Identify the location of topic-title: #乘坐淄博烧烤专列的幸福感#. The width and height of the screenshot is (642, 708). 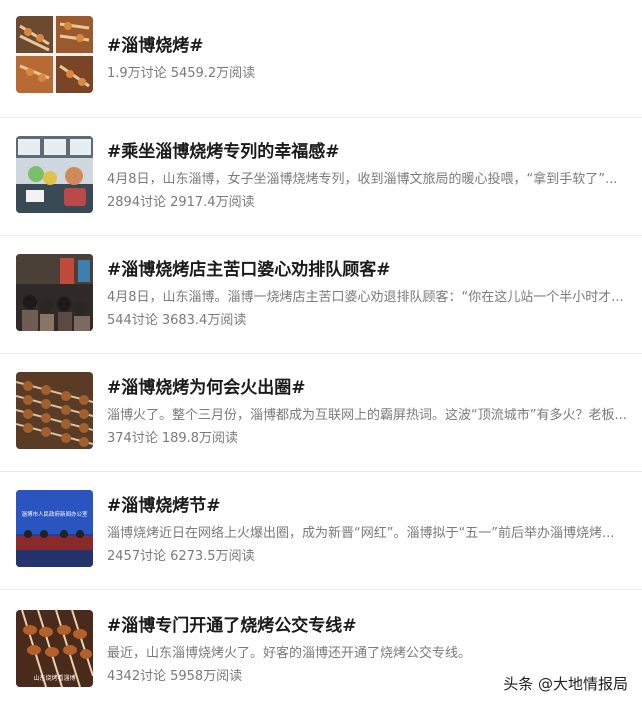
(223, 149).